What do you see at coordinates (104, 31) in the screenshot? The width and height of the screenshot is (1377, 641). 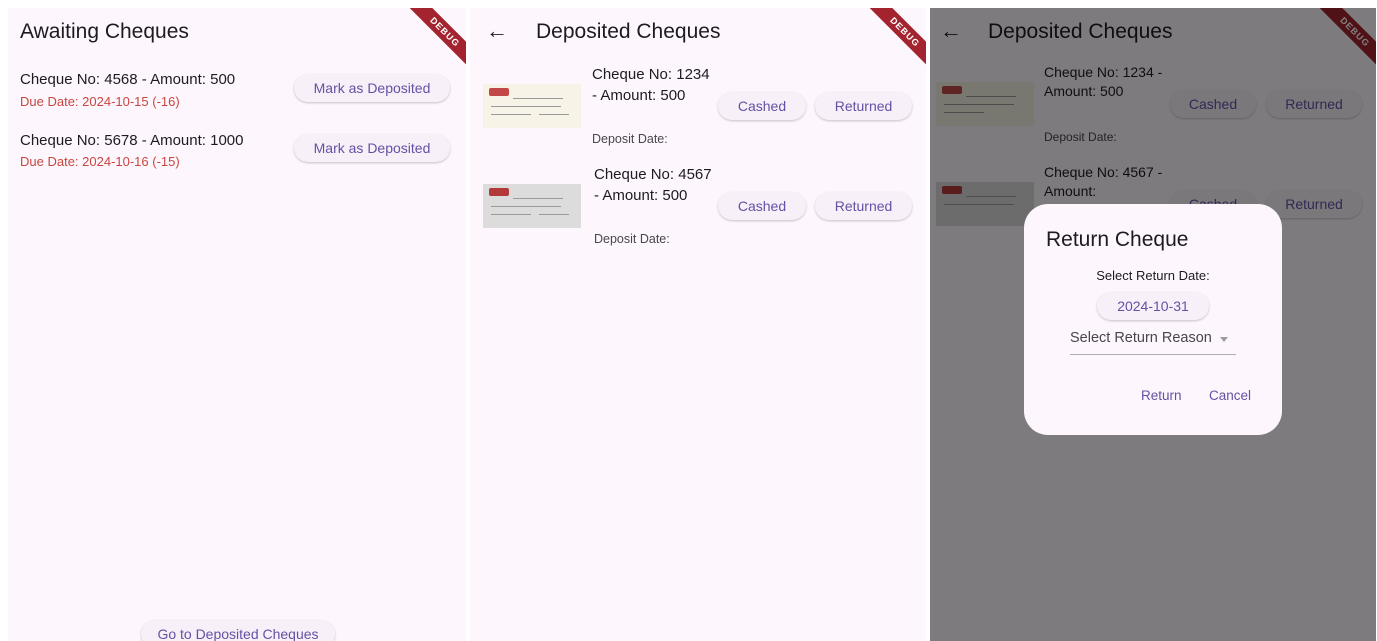 I see `page-title: Awaiting Cheques` at bounding box center [104, 31].